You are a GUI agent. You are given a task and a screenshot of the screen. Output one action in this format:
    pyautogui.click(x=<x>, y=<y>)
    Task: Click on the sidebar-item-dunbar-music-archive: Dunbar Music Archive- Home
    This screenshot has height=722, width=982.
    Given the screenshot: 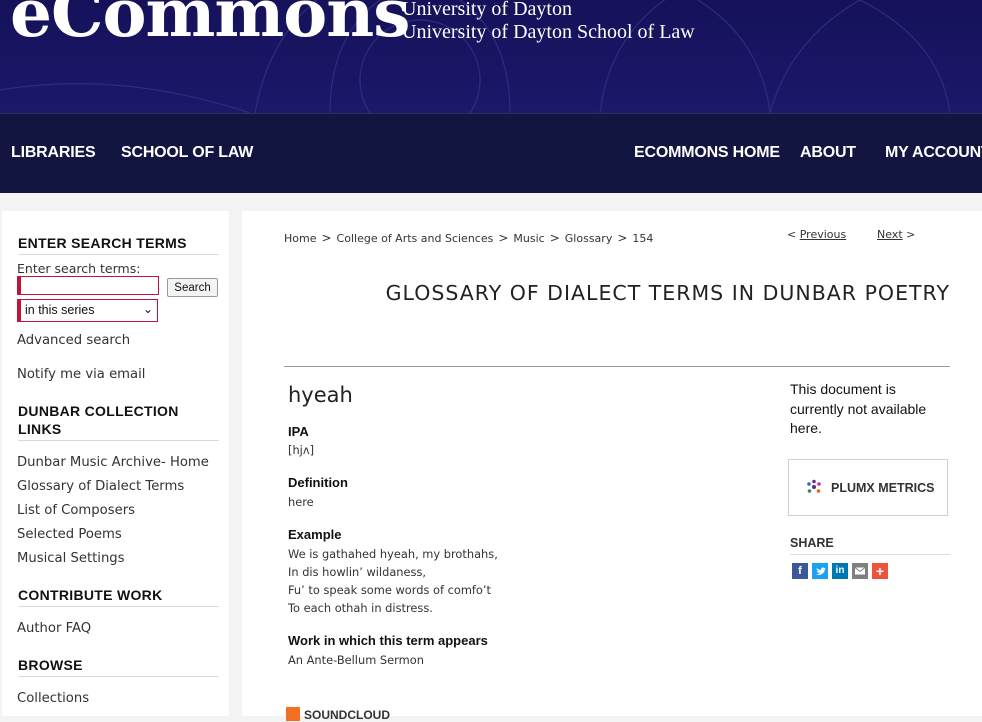 What is the action you would take?
    pyautogui.click(x=113, y=462)
    